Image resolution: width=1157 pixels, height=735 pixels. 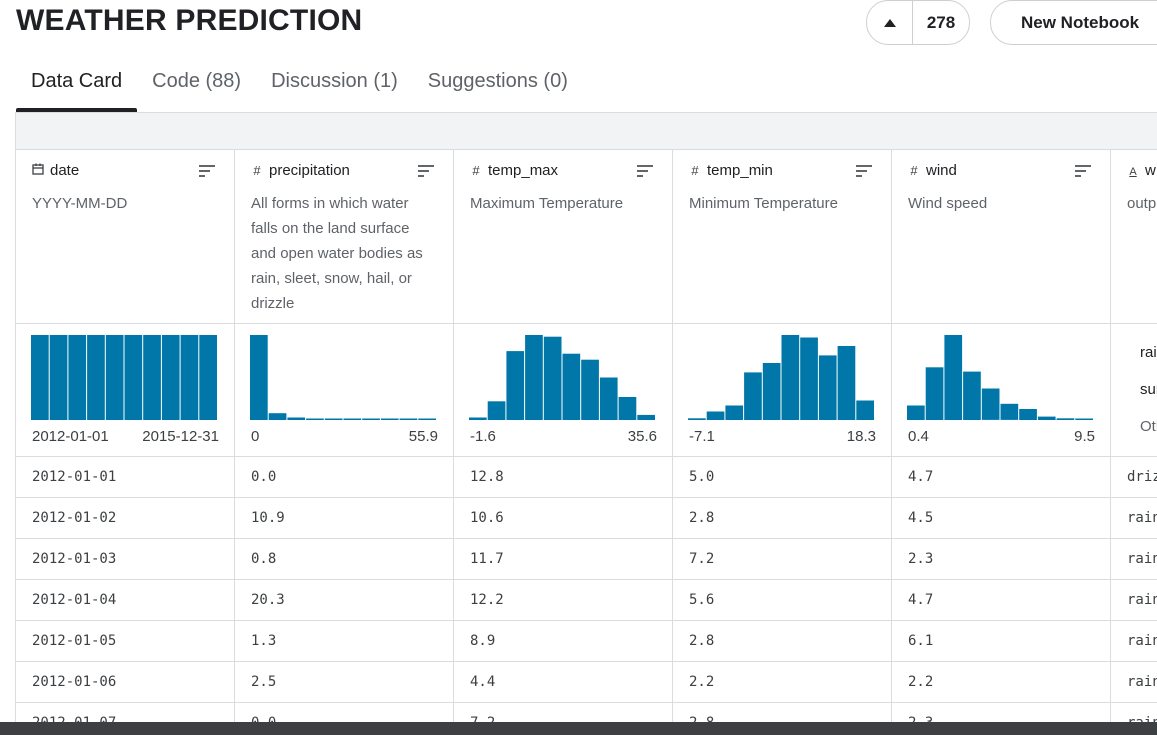 I want to click on tab-code: Code (88), so click(x=196, y=84).